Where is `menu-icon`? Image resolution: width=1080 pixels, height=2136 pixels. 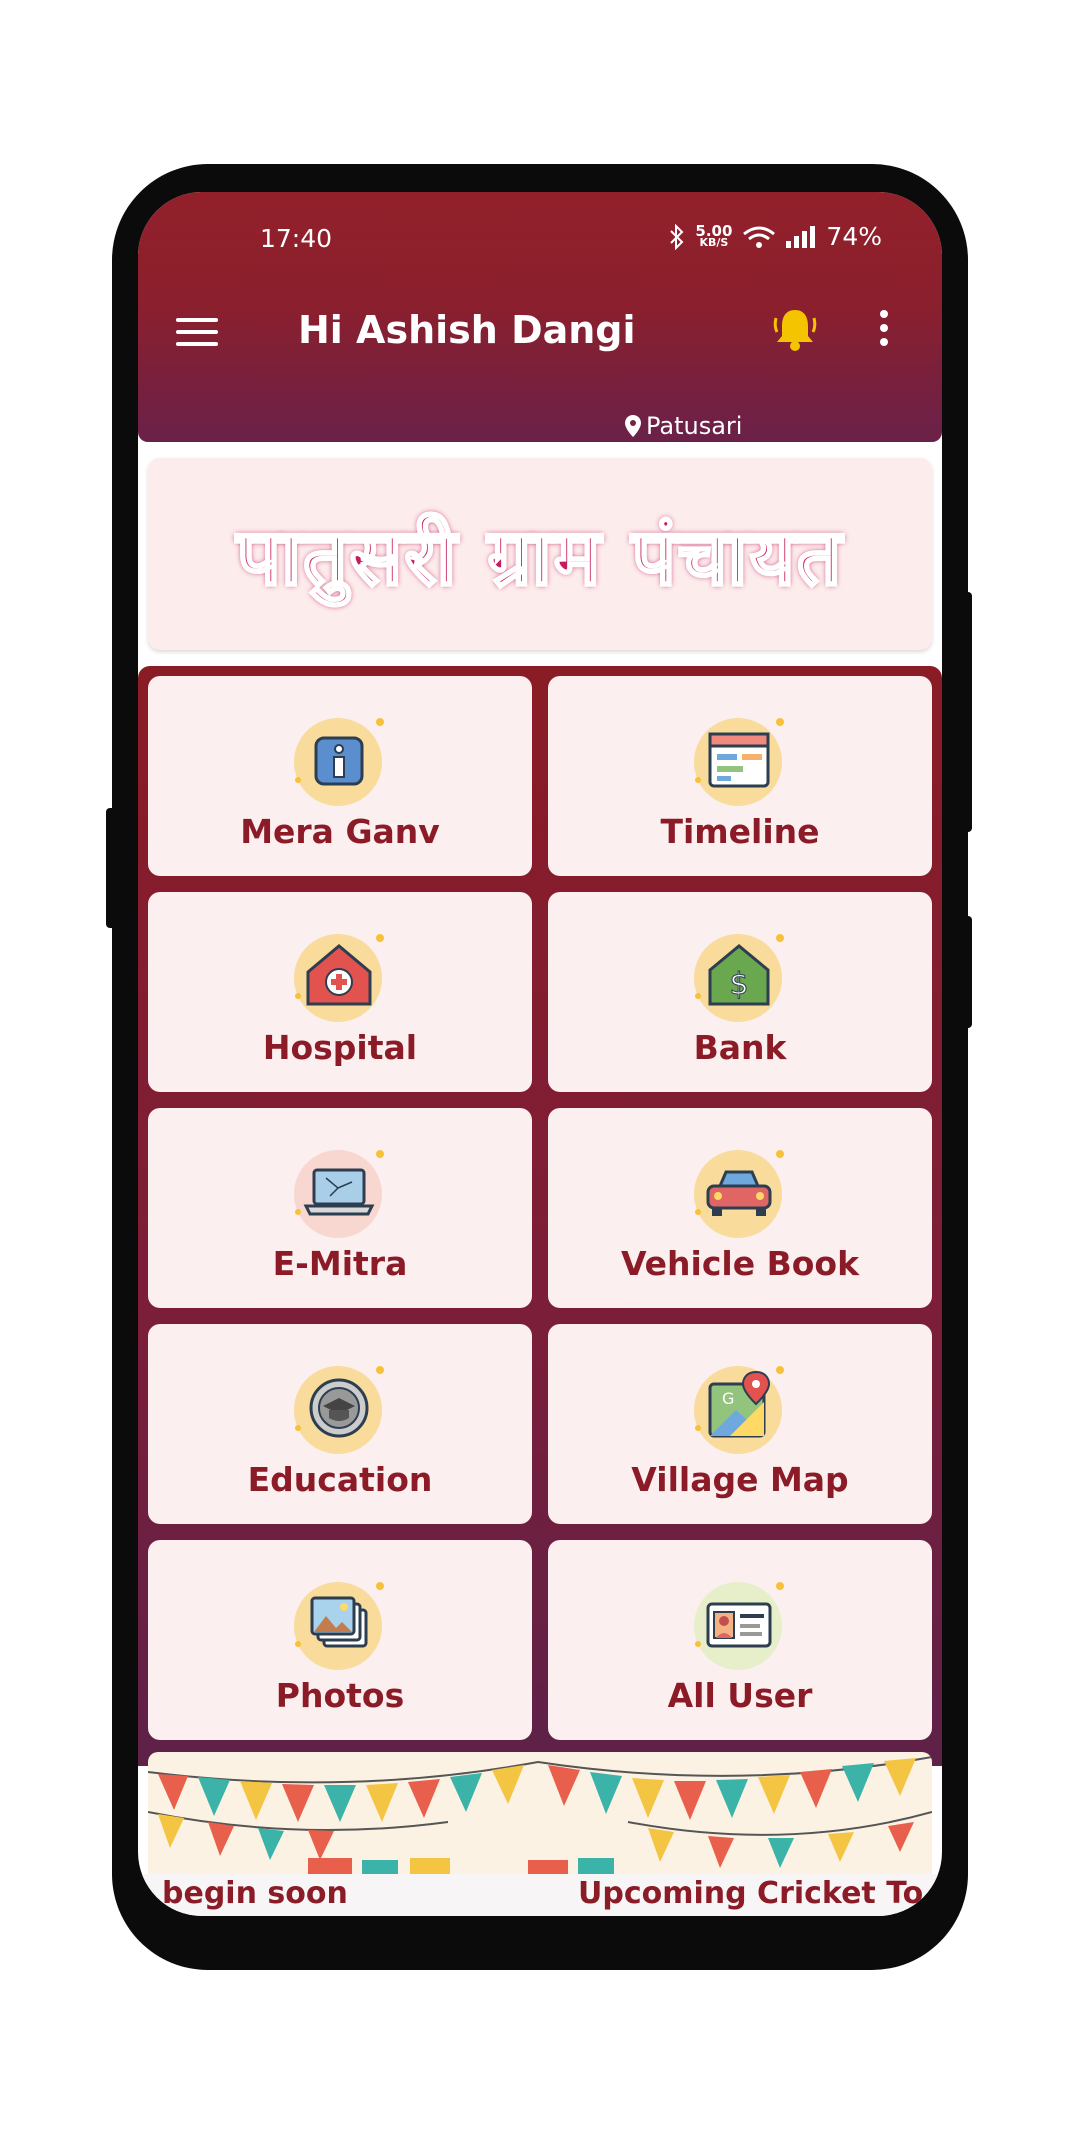 menu-icon is located at coordinates (197, 333).